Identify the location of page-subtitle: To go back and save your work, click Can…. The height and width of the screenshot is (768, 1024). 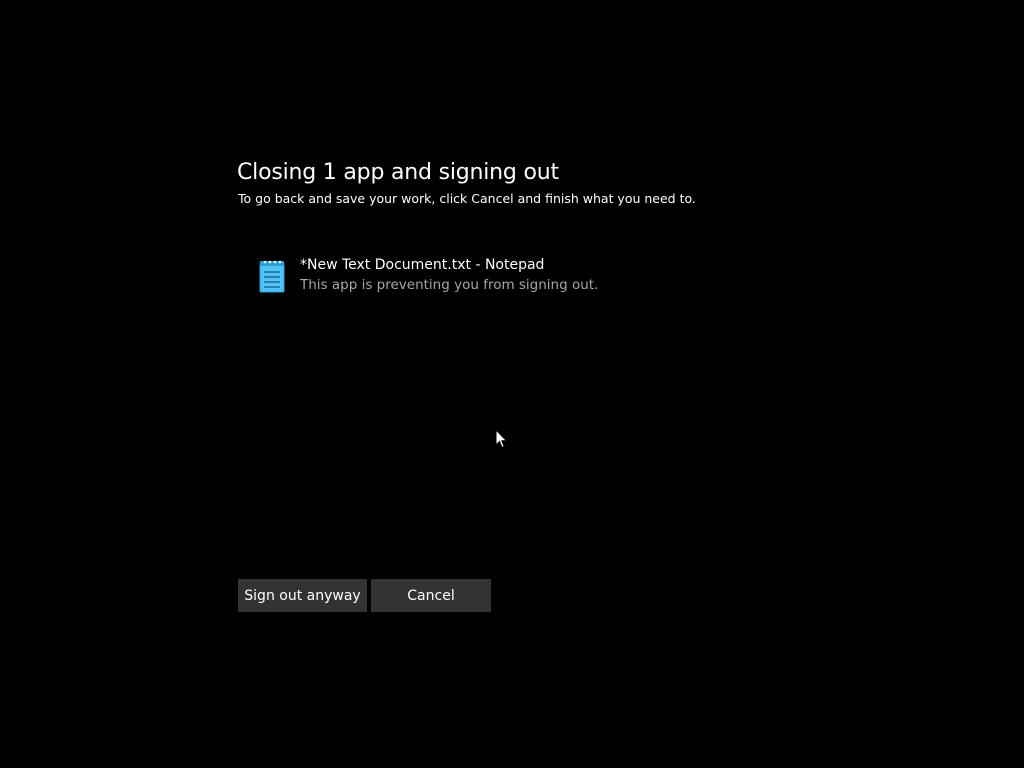
(467, 198).